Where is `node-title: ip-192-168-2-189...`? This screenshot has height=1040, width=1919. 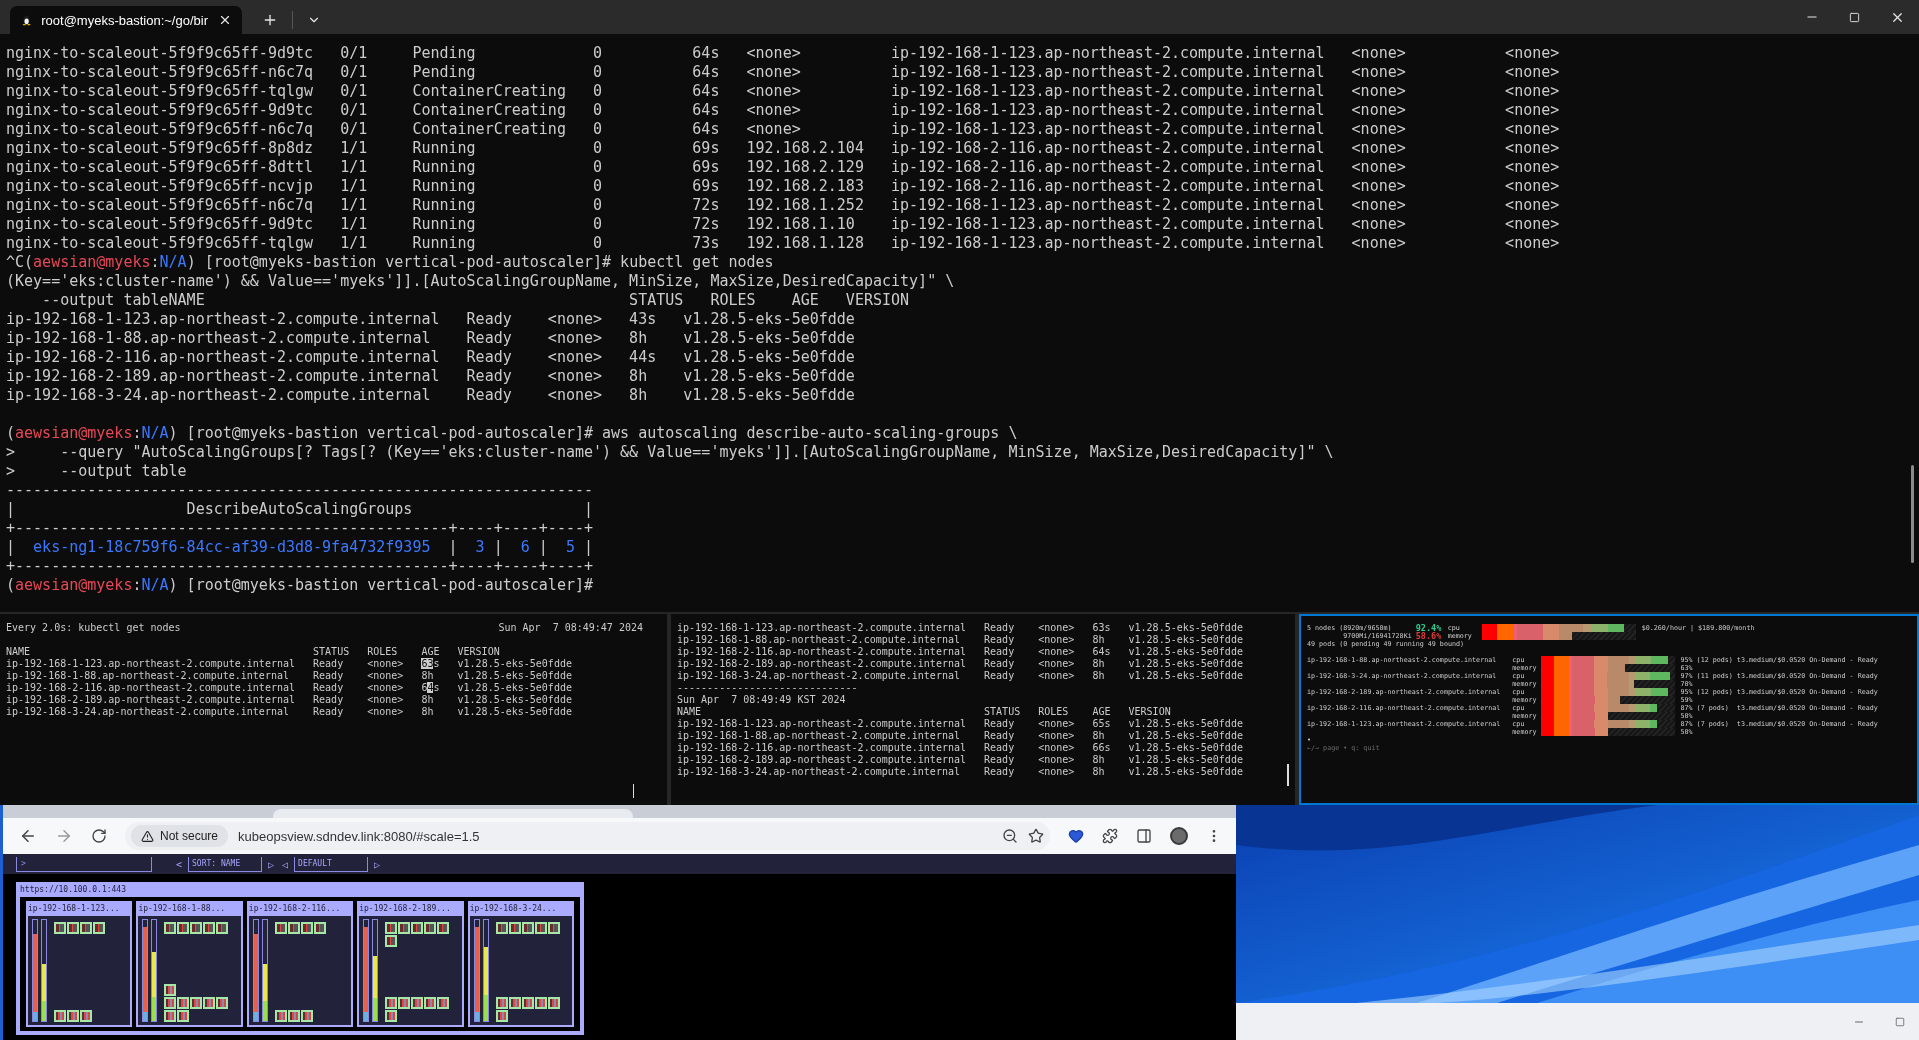
node-title: ip-192-168-2-189... is located at coordinates (405, 909).